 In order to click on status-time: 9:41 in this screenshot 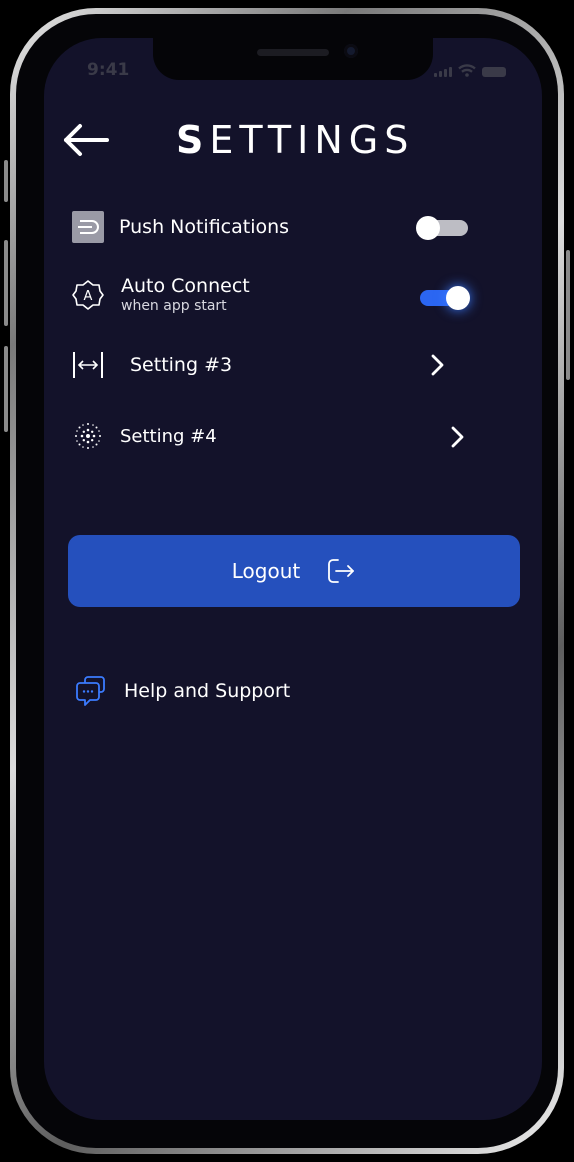, I will do `click(108, 70)`.